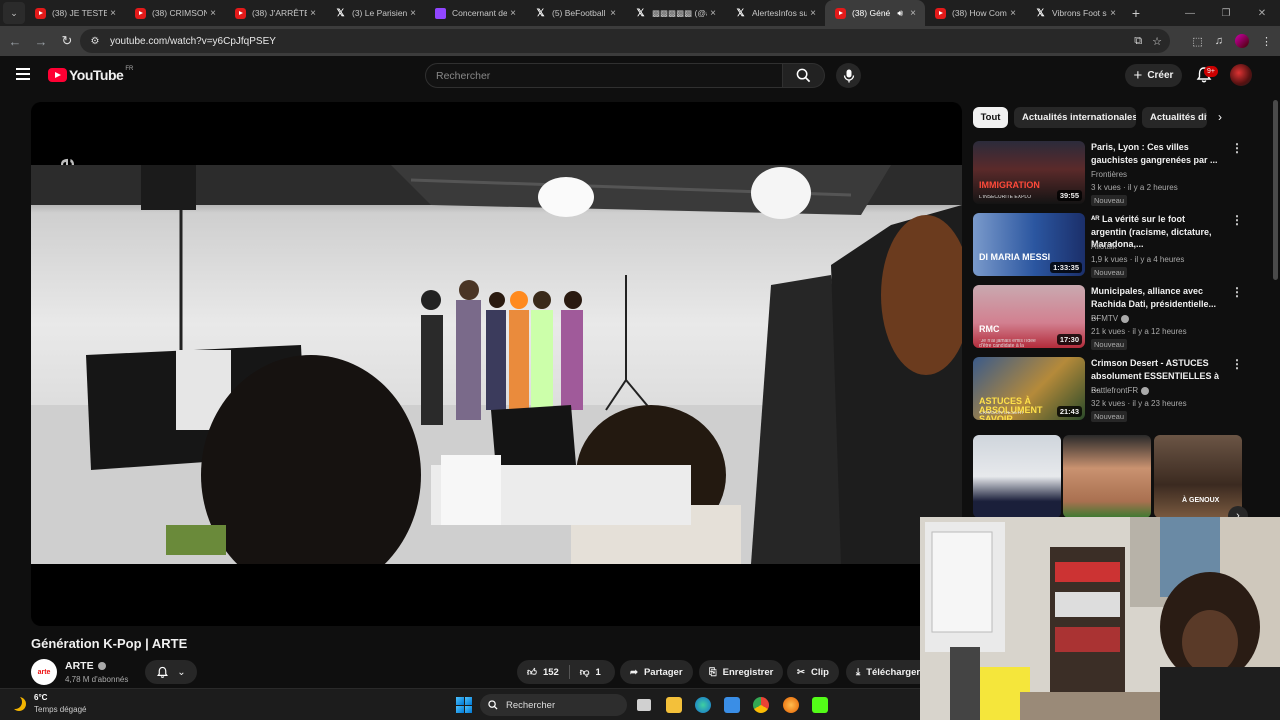  I want to click on tab-title: (38) Géné, so click(871, 13).